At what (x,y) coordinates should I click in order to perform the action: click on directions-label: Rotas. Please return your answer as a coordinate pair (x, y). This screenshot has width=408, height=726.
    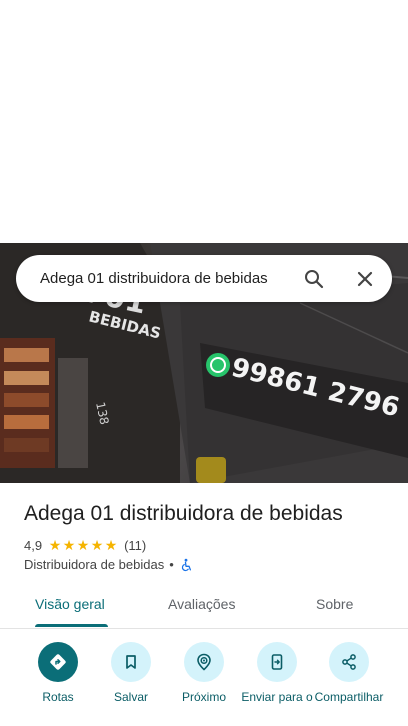
    Looking at the image, I should click on (58, 697).